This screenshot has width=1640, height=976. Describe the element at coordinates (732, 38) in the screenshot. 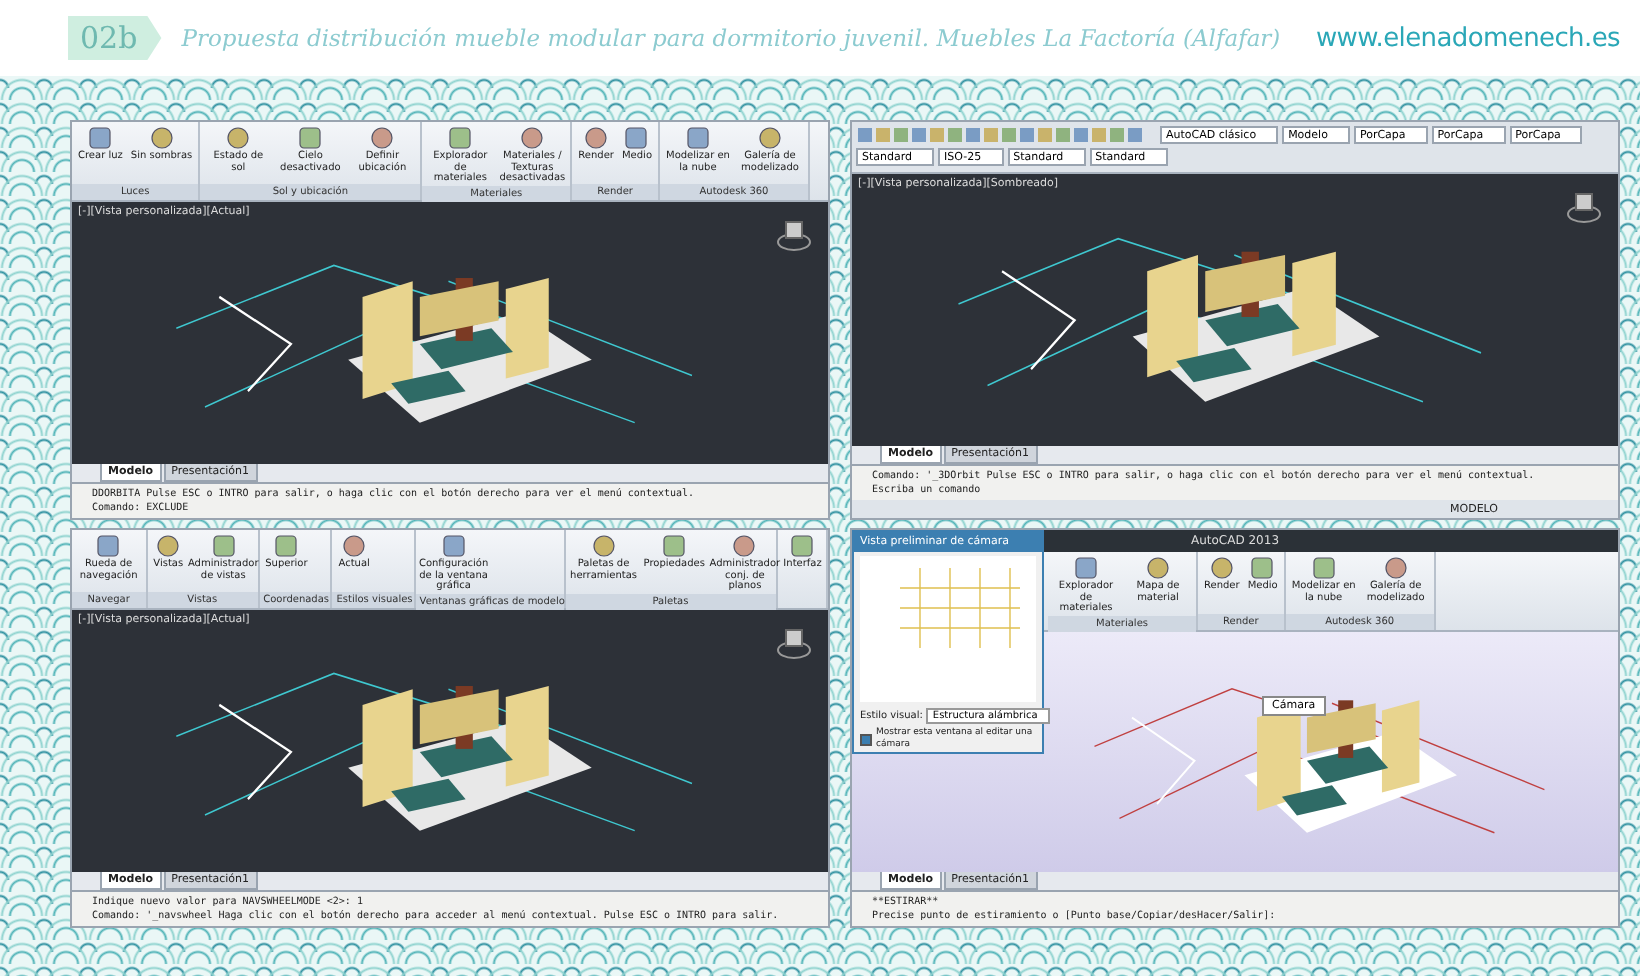

I see `page-title: Propuesta distribución mueble modular para dormitorio juvenil. Muebles La Factoría (Alfafar)` at that location.